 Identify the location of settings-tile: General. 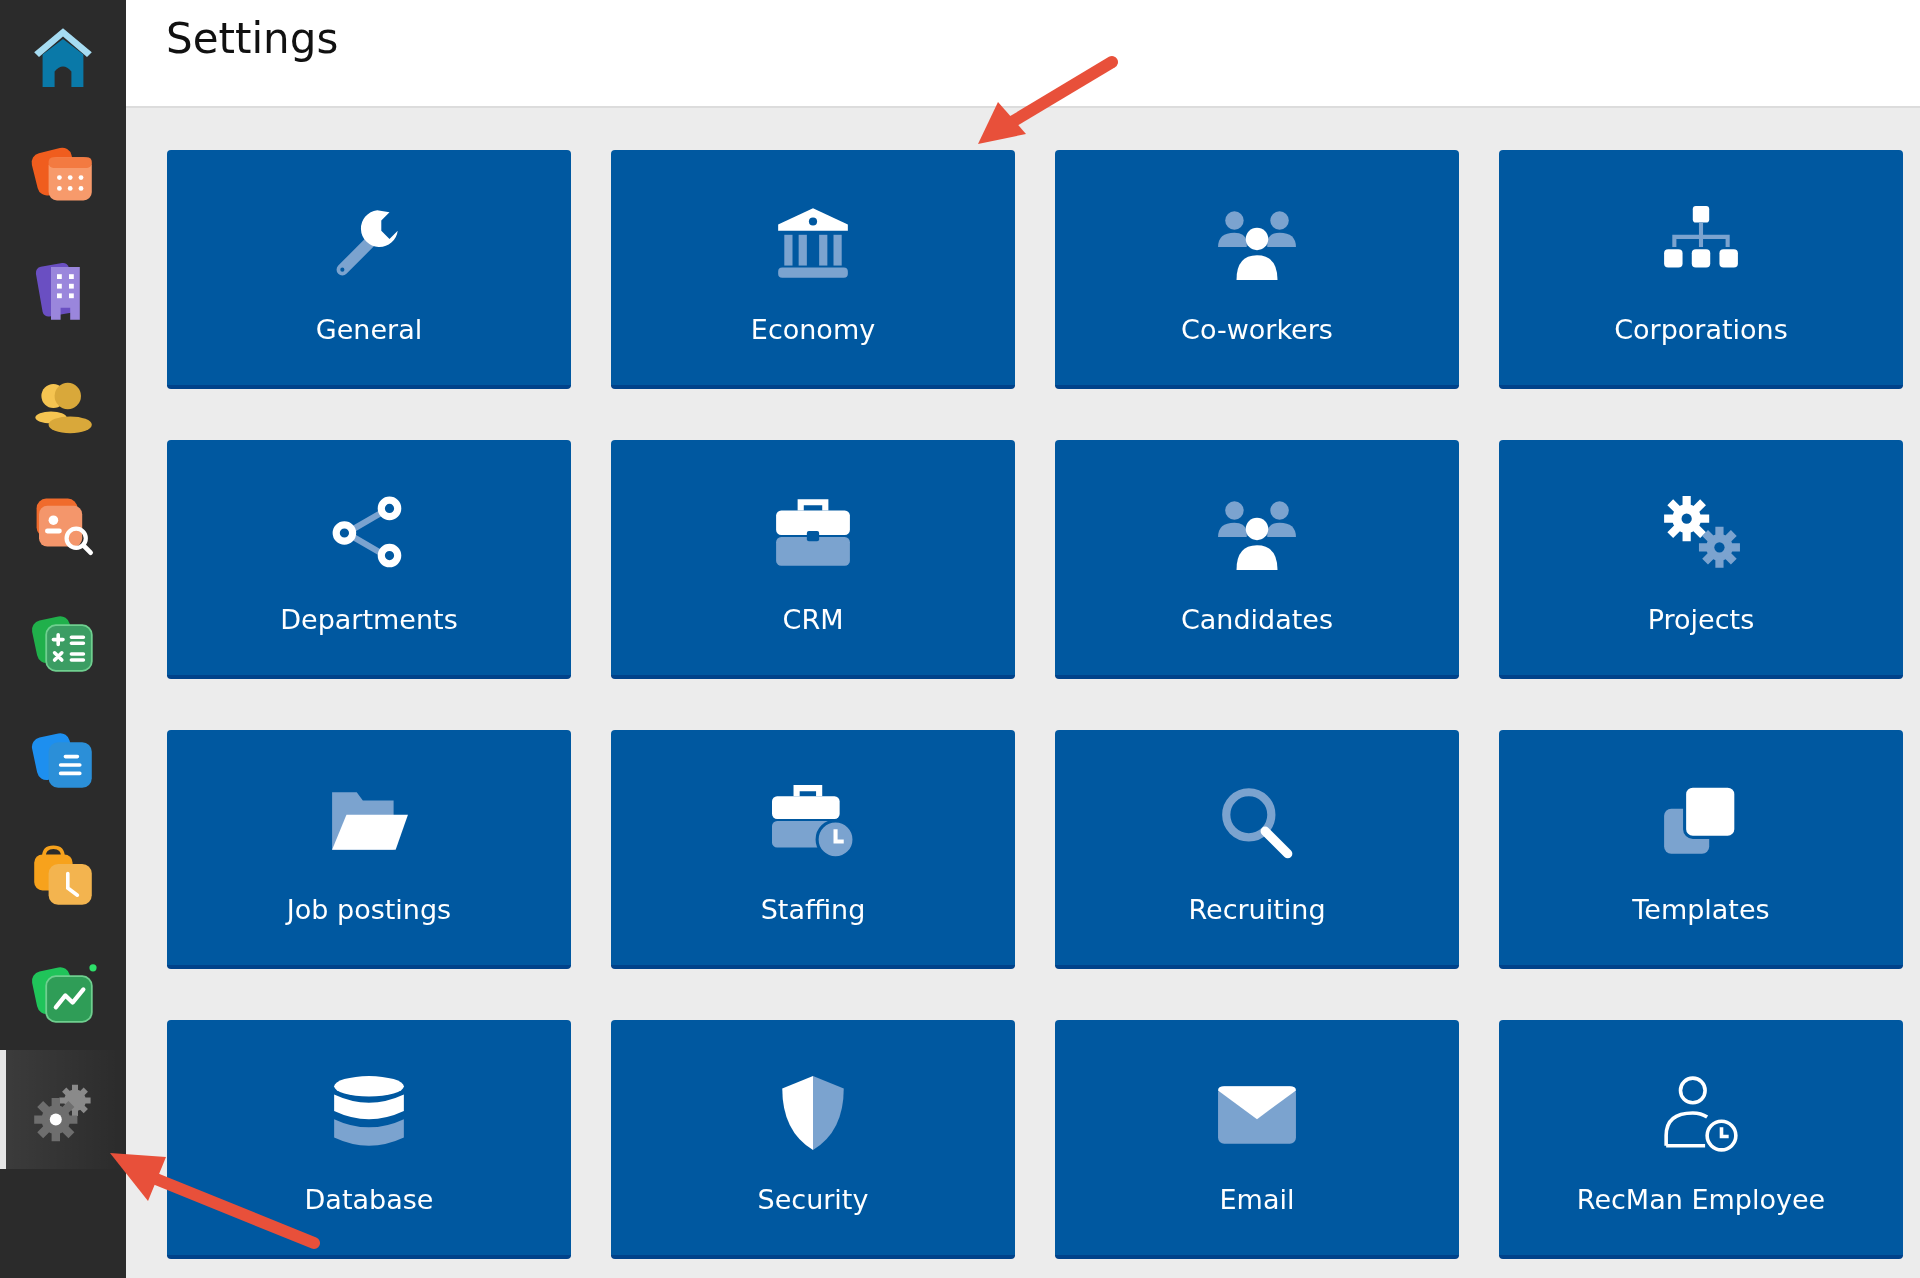
(369, 269).